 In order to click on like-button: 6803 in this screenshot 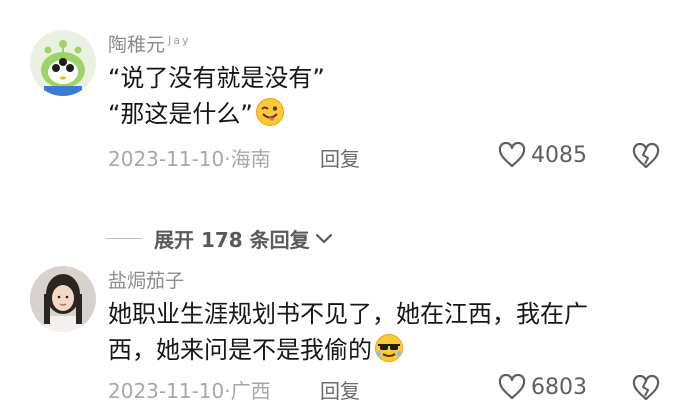, I will do `click(542, 387)`.